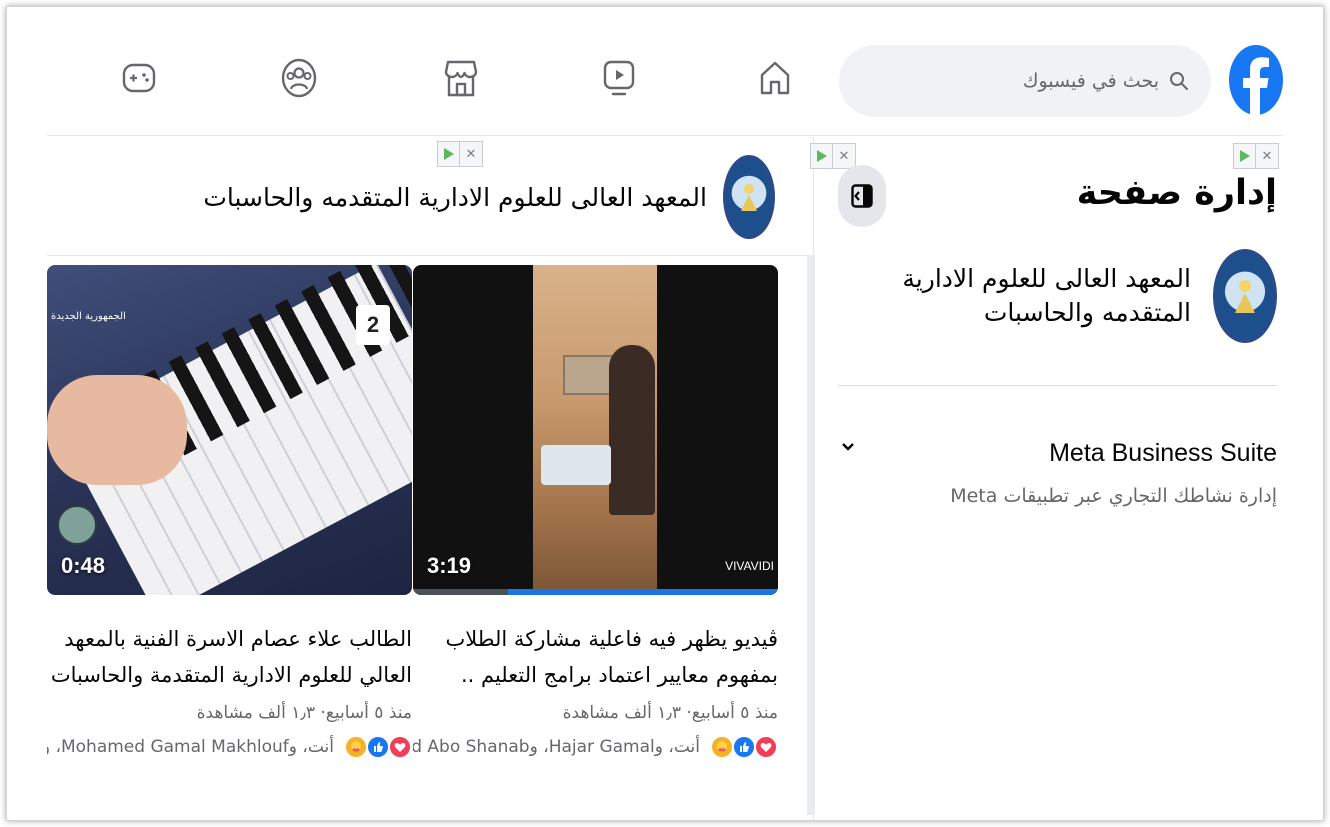 The width and height of the screenshot is (1330, 827). I want to click on nav-gaming, so click(139, 78).